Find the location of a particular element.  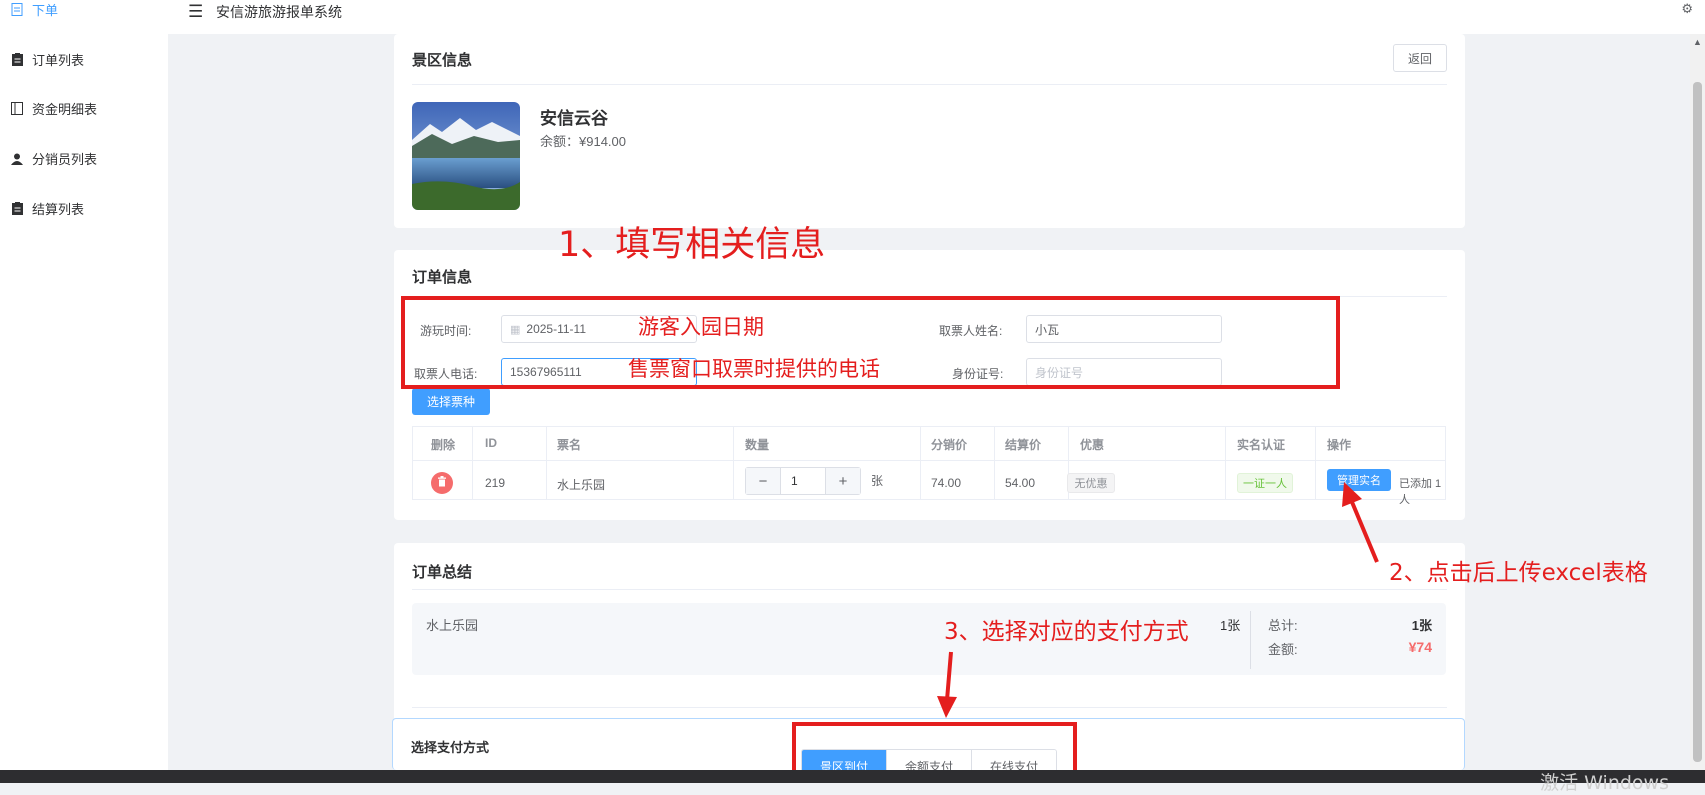

arrow-to-manage-button is located at coordinates (1364, 532).